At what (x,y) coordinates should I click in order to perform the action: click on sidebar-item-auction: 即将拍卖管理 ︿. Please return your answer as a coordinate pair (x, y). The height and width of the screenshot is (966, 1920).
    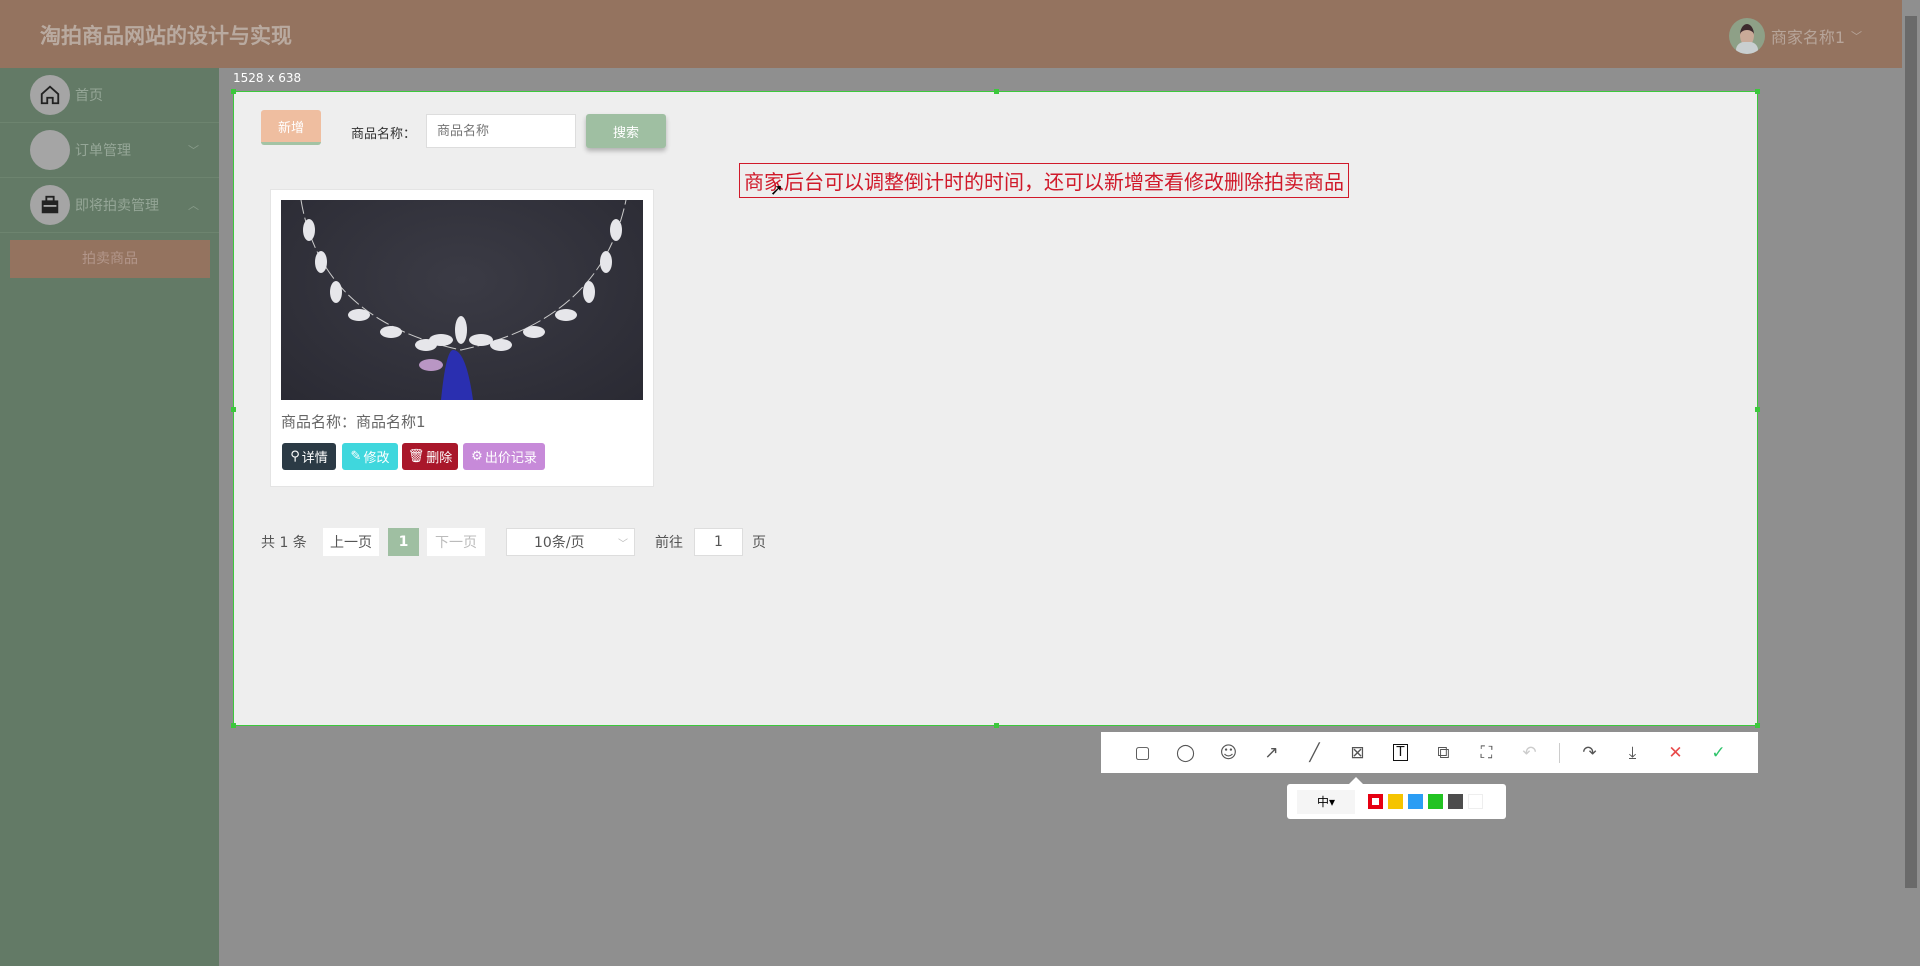
    Looking at the image, I should click on (109, 205).